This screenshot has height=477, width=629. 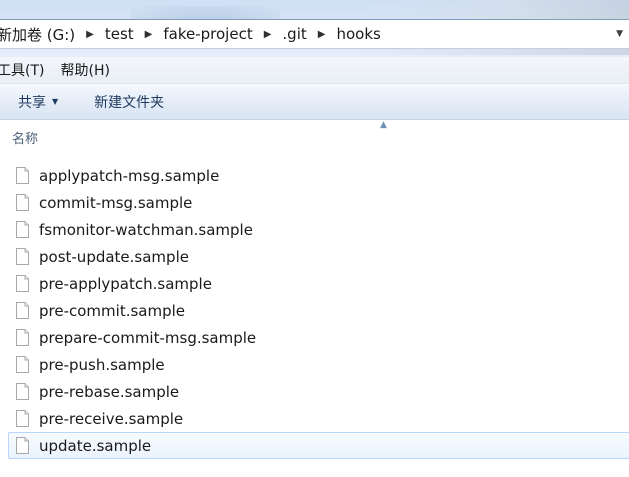 What do you see at coordinates (146, 229) in the screenshot?
I see `file-name-label: fsmonitor-watchman.sample` at bounding box center [146, 229].